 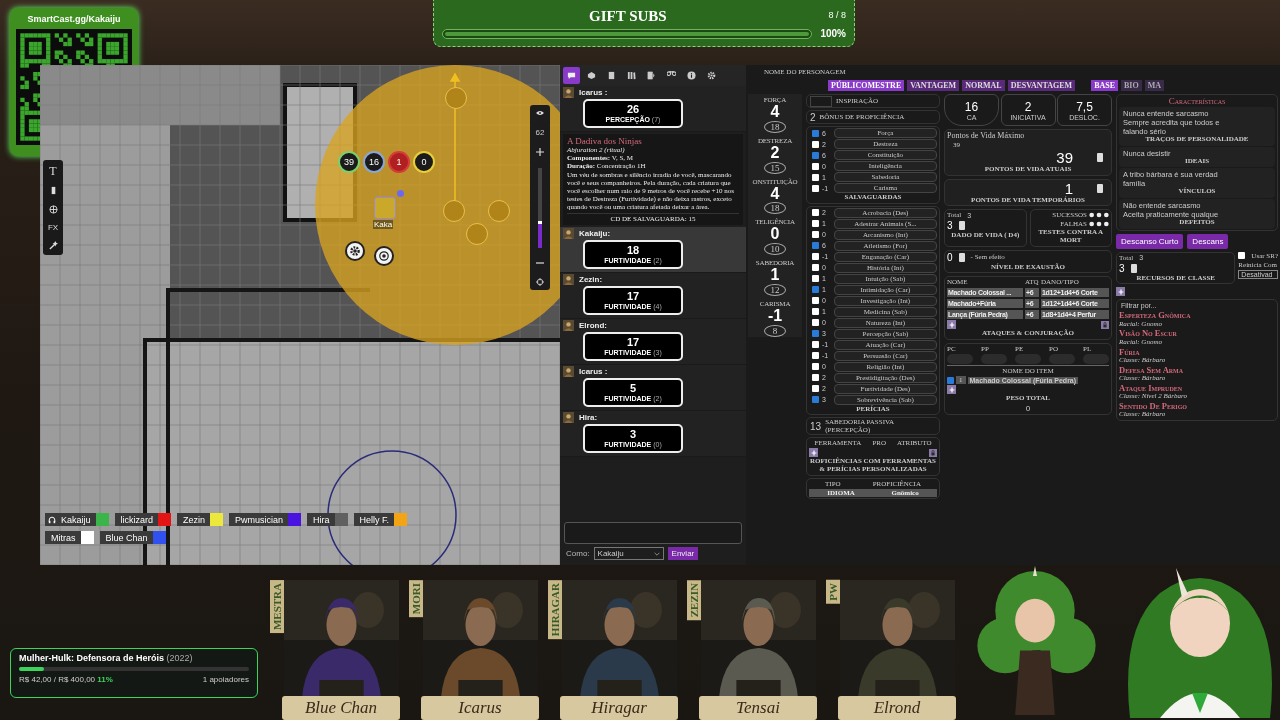 What do you see at coordinates (983, 85) in the screenshot?
I see `roll-mode-button: NORMAL` at bounding box center [983, 85].